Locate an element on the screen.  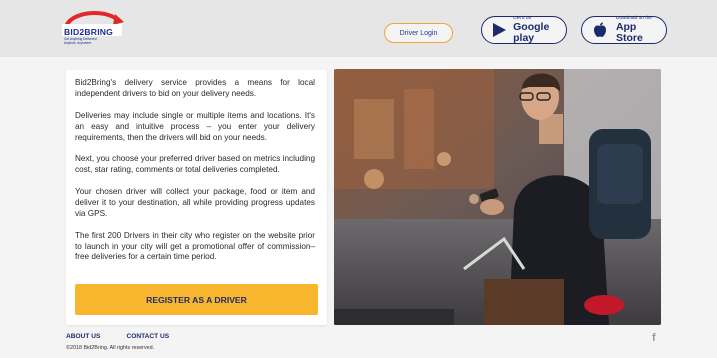
app-store-button: Download on the App Store is located at coordinates (624, 30).